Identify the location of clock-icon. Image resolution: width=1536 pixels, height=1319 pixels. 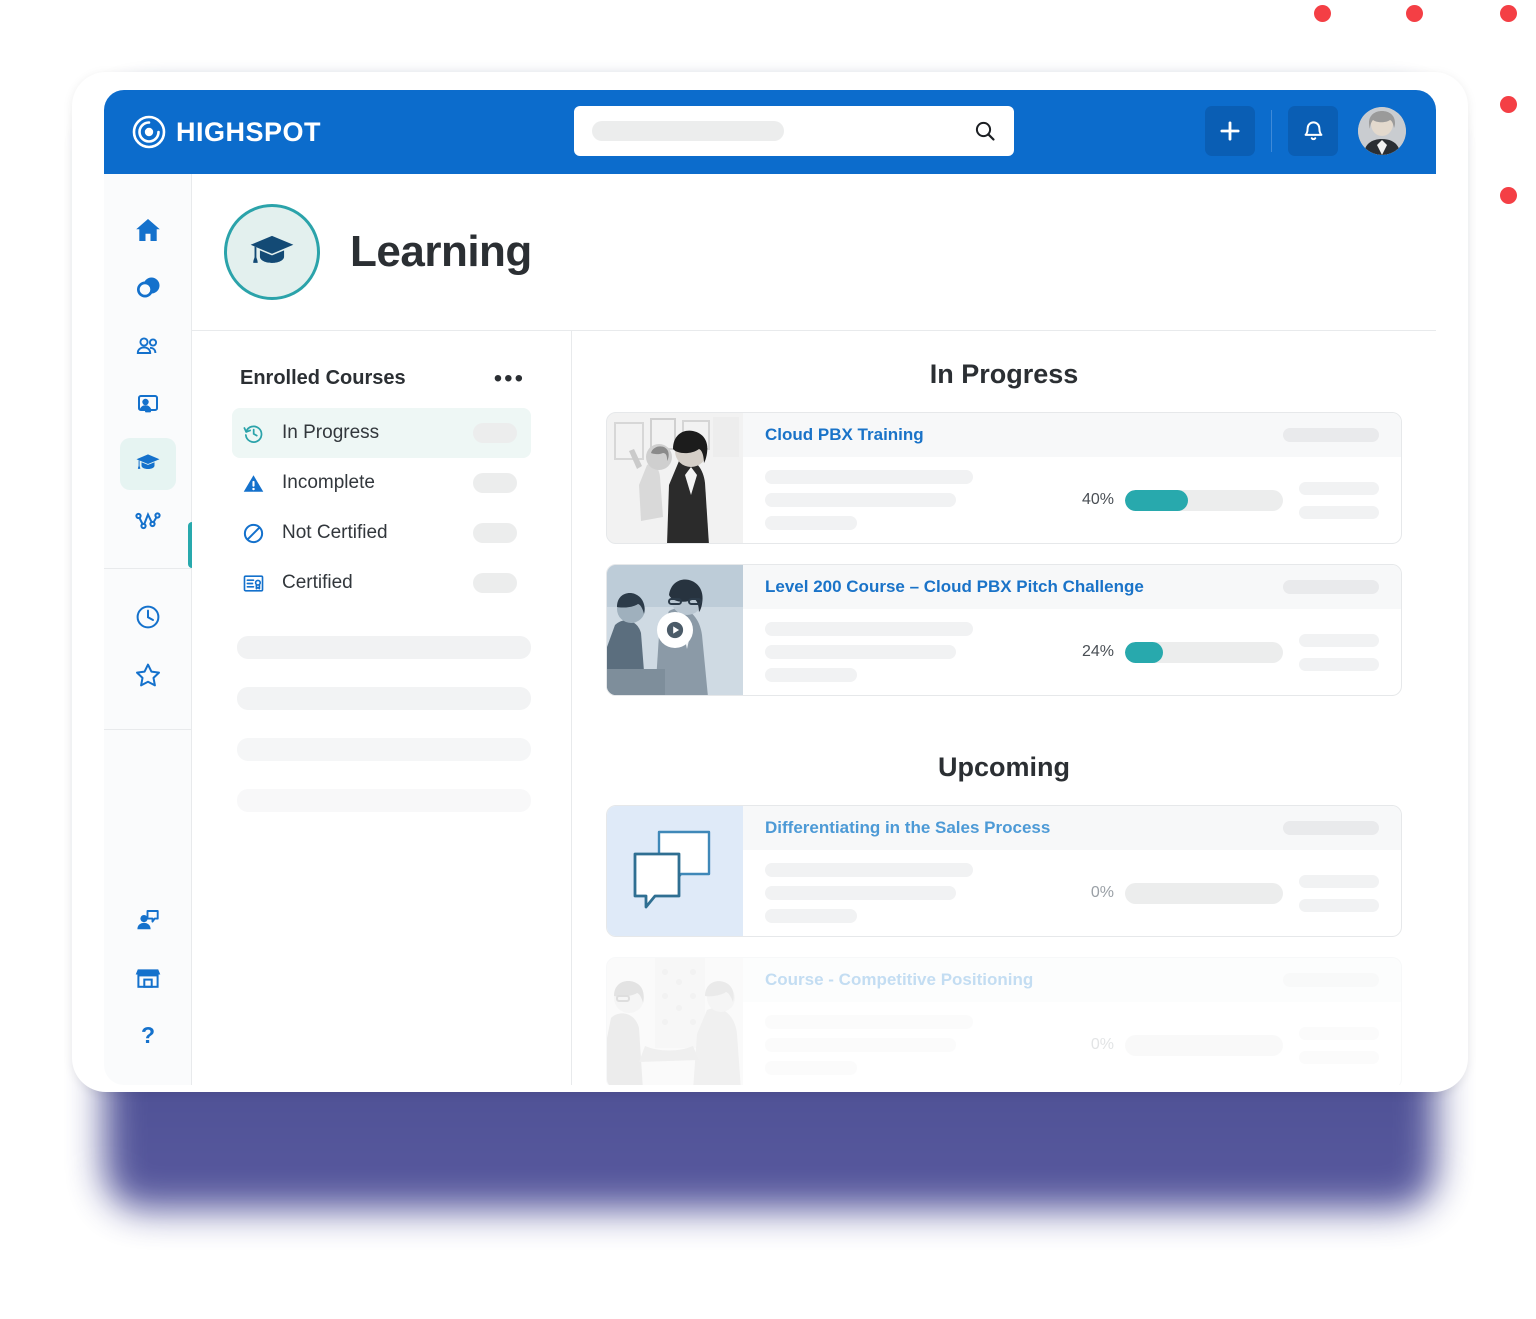
(148, 619).